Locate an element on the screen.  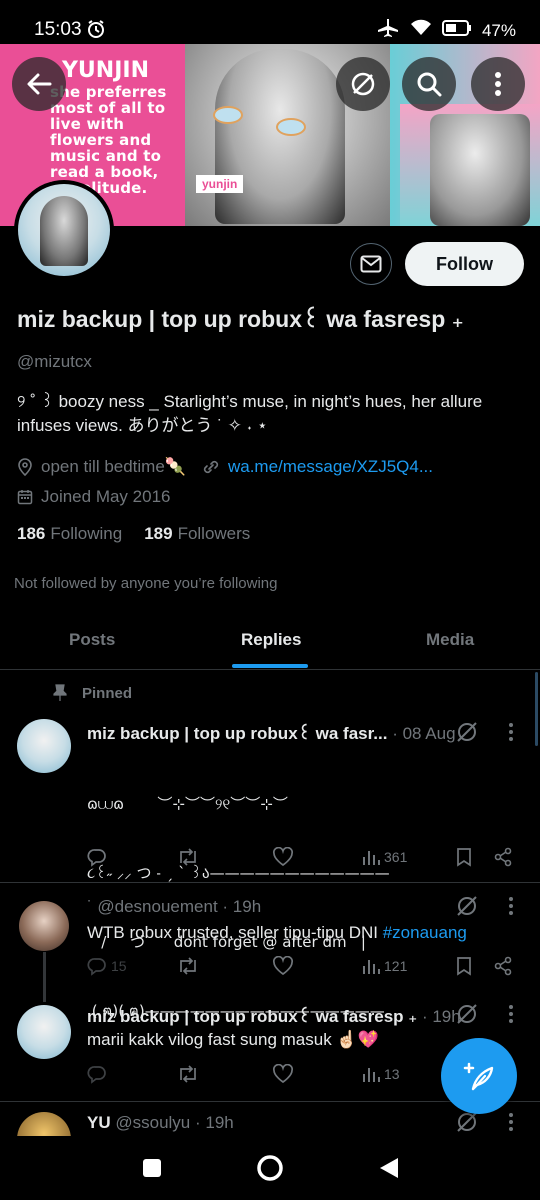
banner-right-portrait is located at coordinates (480, 170).